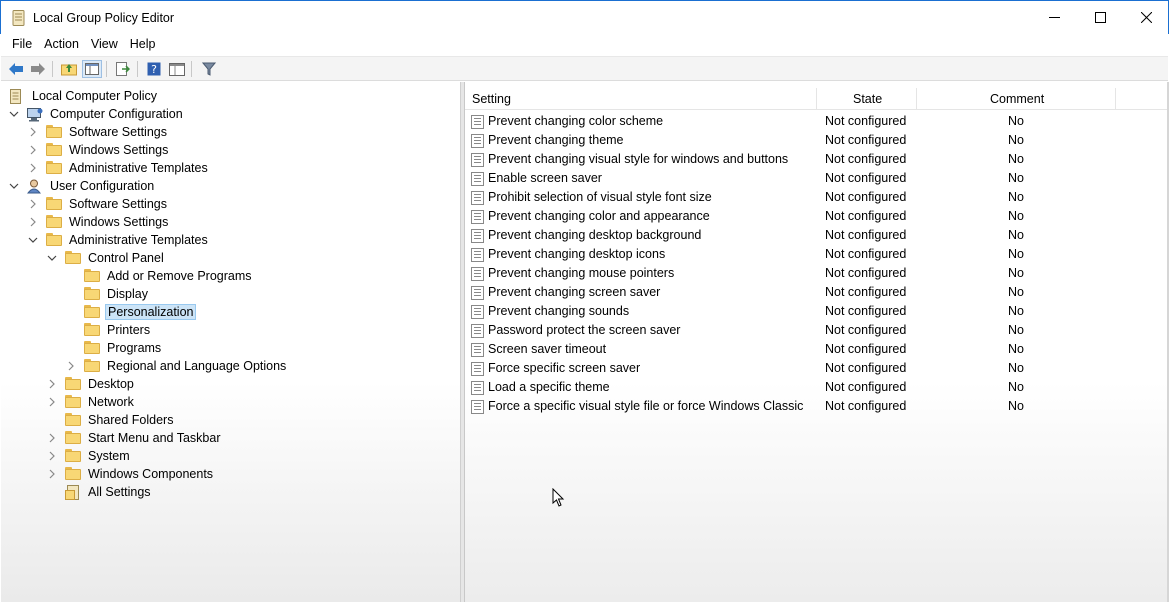 The image size is (1169, 602). Describe the element at coordinates (556, 140) in the screenshot. I see `setting-name: Prevent changing theme` at that location.